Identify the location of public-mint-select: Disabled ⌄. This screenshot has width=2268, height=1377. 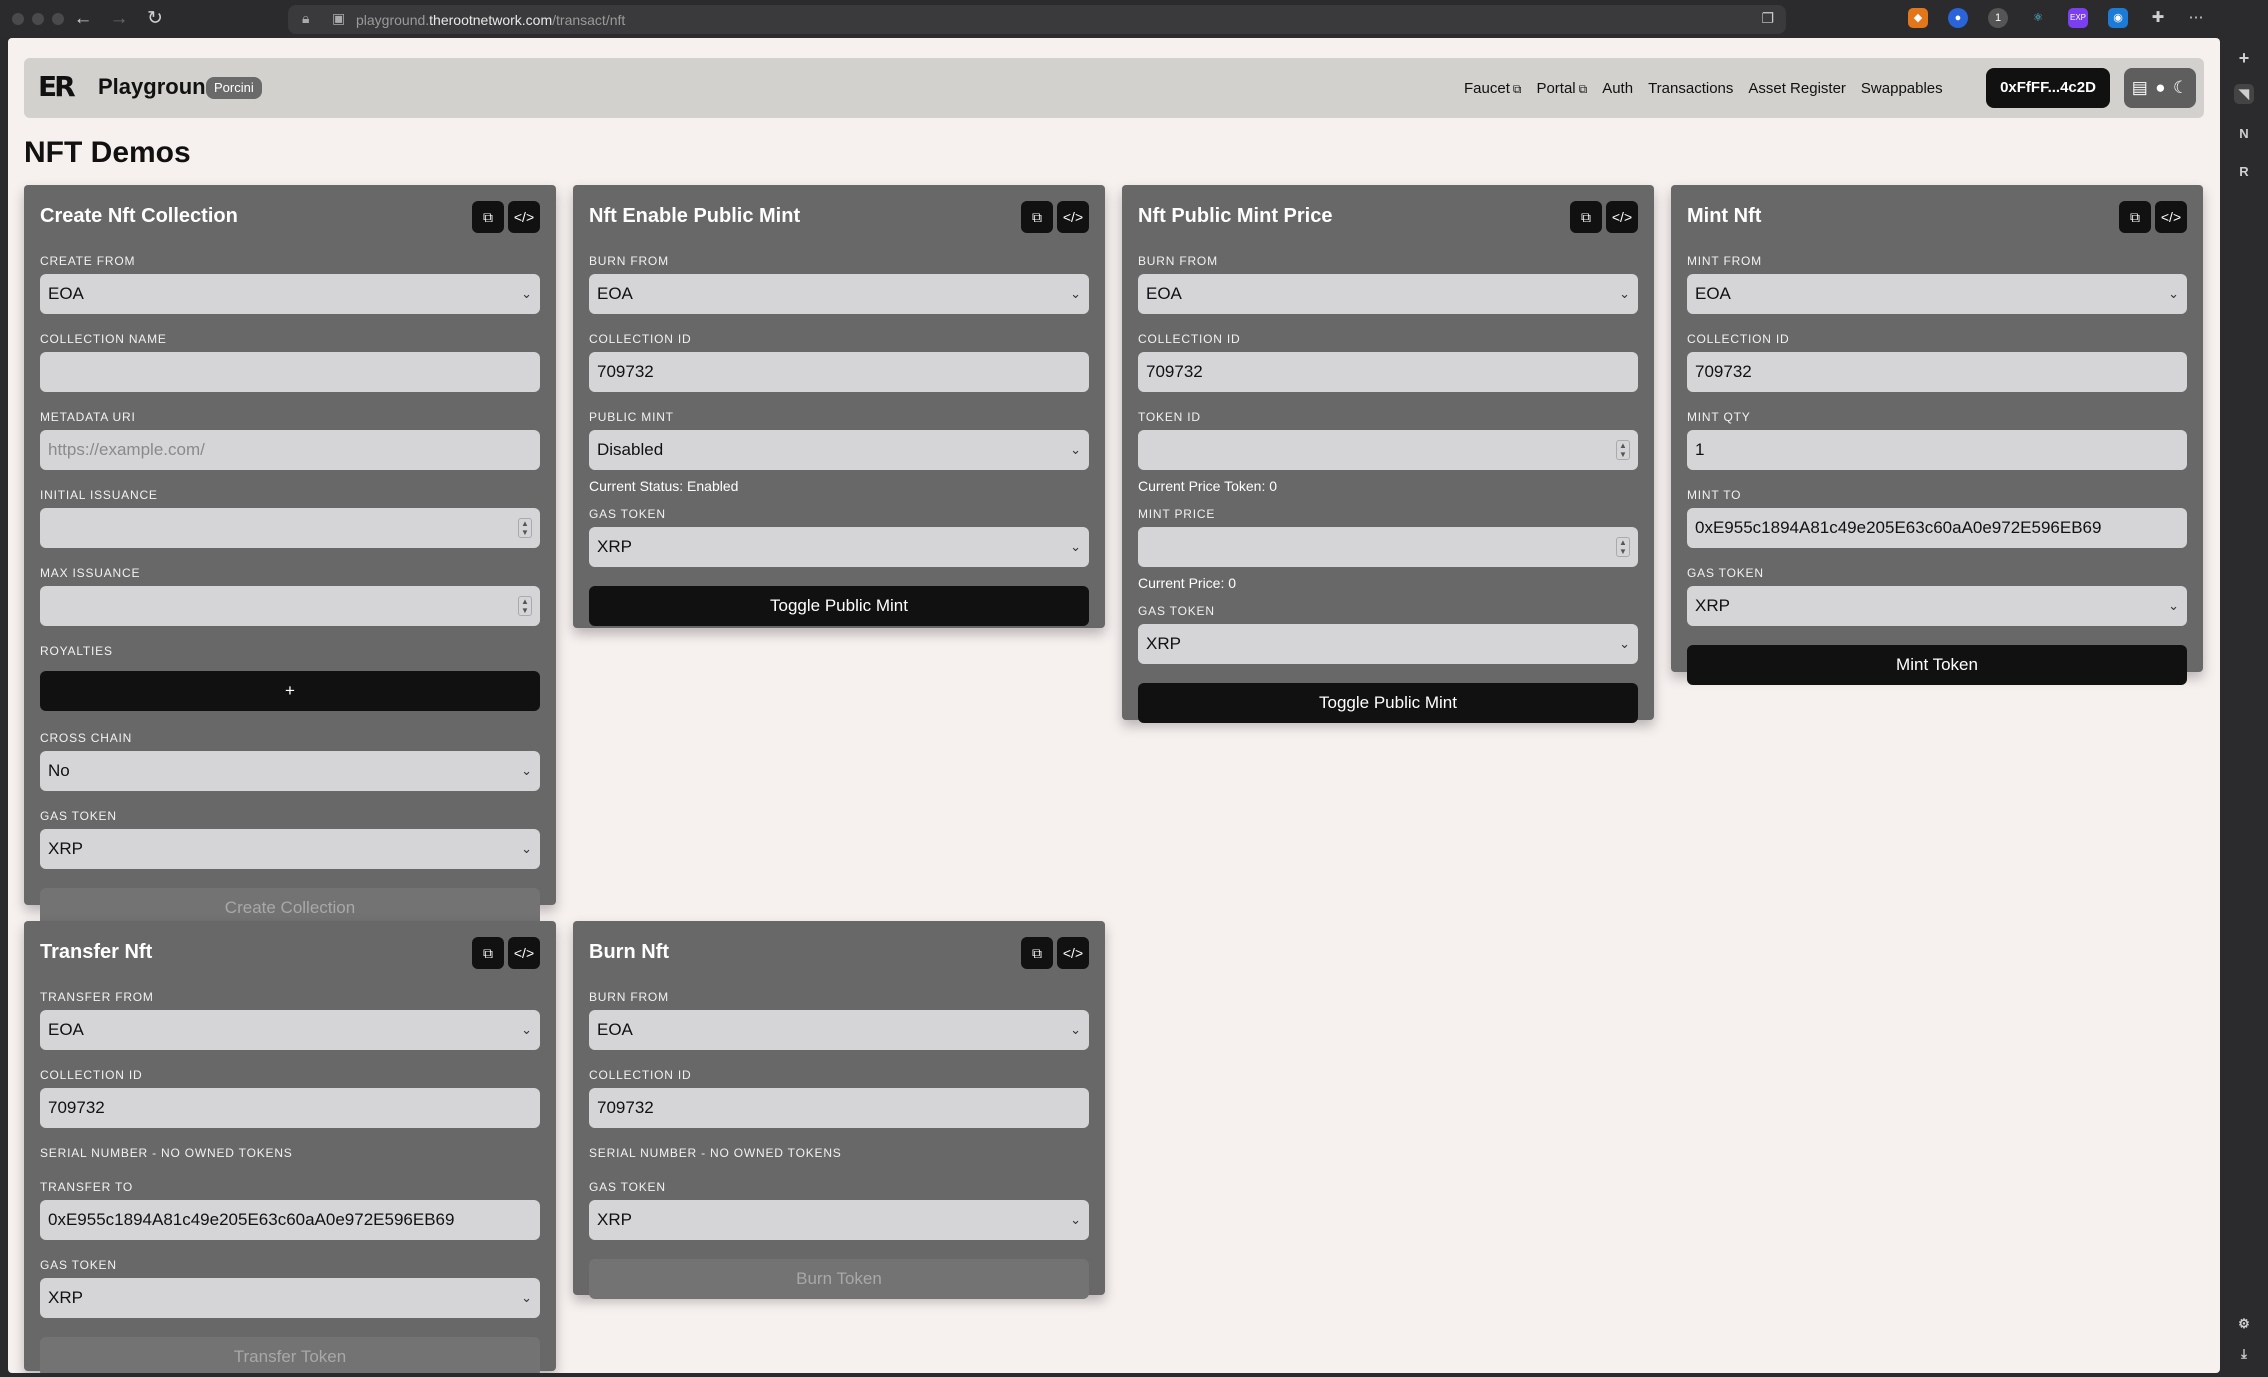
(839, 450).